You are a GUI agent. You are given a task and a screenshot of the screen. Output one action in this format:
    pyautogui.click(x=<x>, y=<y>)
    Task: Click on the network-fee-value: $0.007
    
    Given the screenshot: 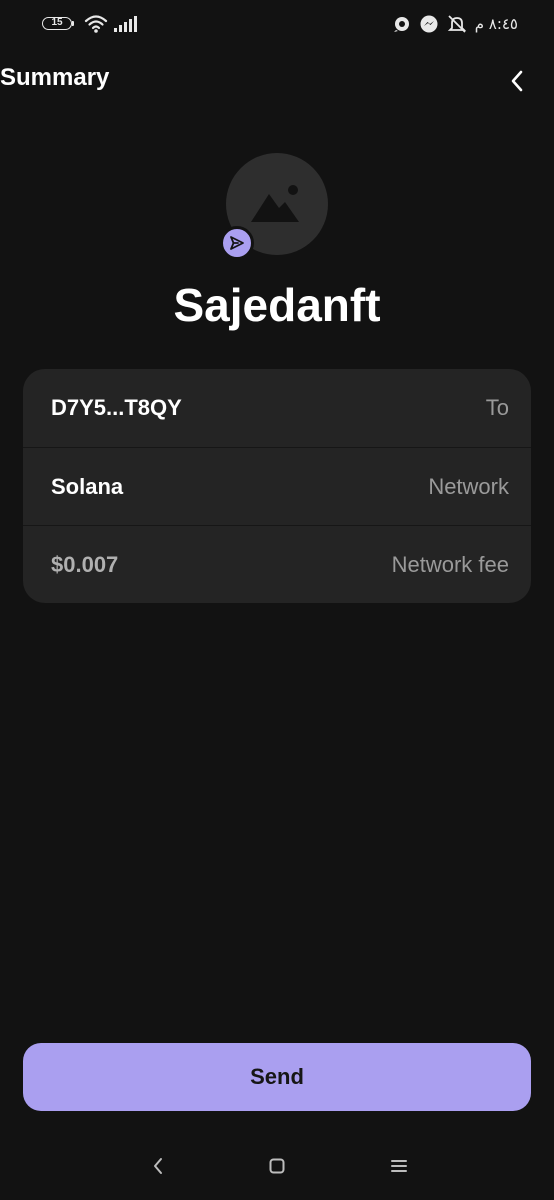 What is the action you would take?
    pyautogui.click(x=85, y=564)
    